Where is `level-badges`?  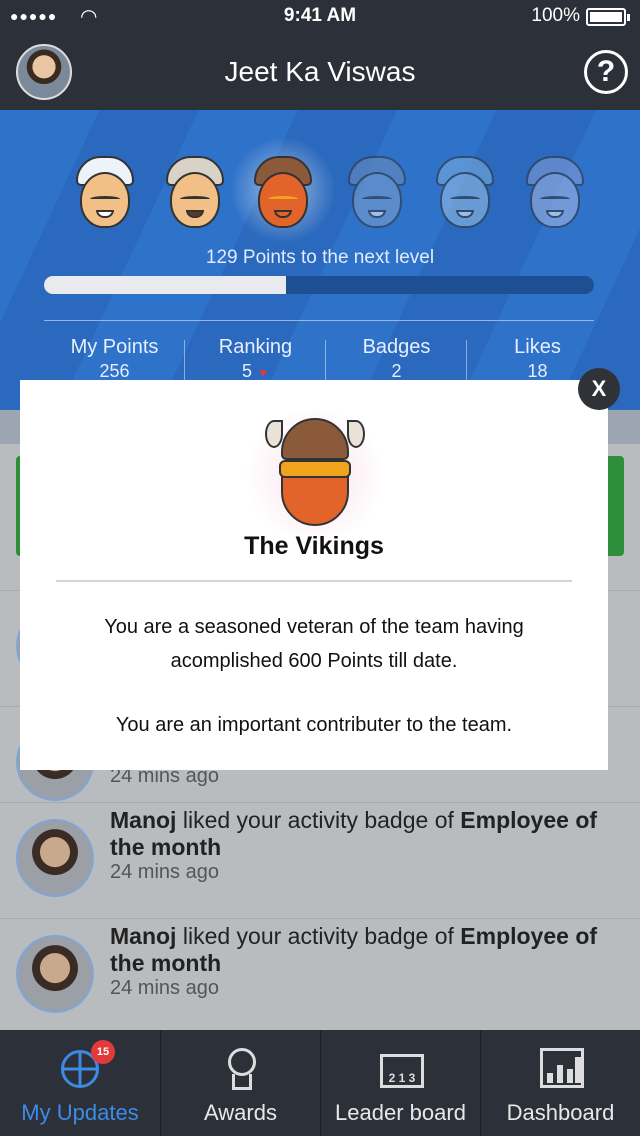 level-badges is located at coordinates (330, 190).